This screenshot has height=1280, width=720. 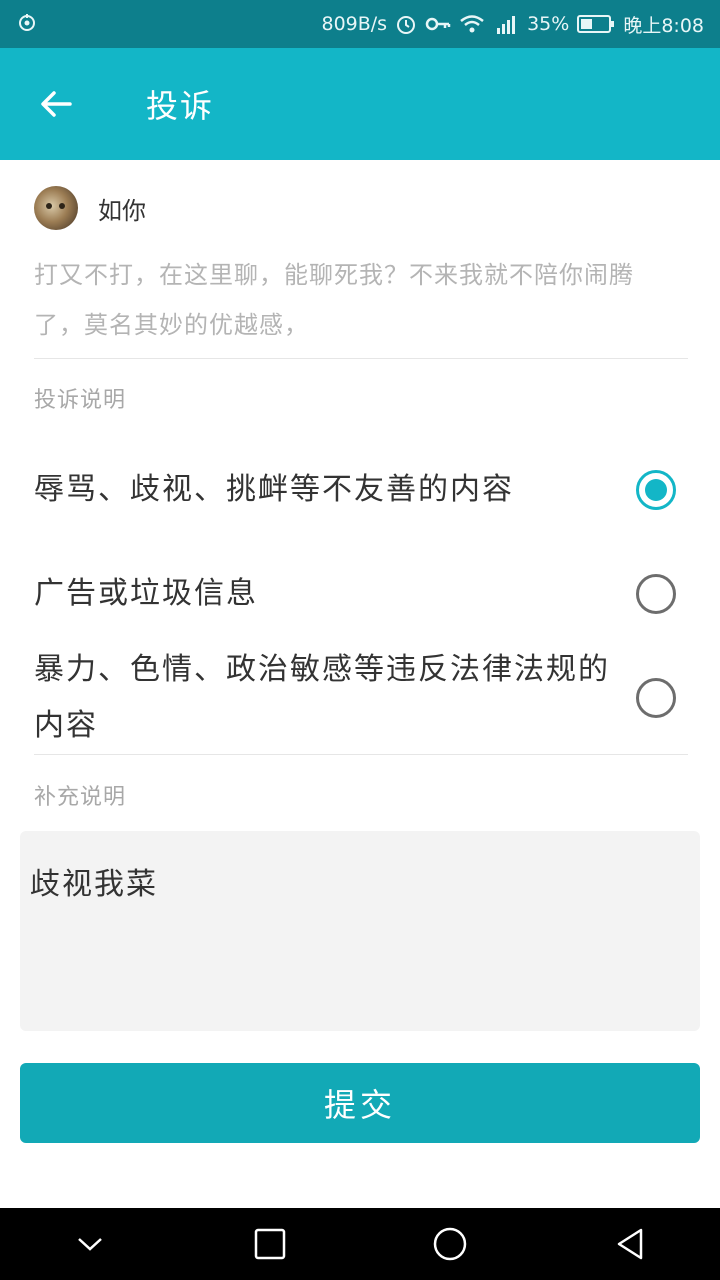 What do you see at coordinates (360, 1103) in the screenshot?
I see `submit-button: 提交` at bounding box center [360, 1103].